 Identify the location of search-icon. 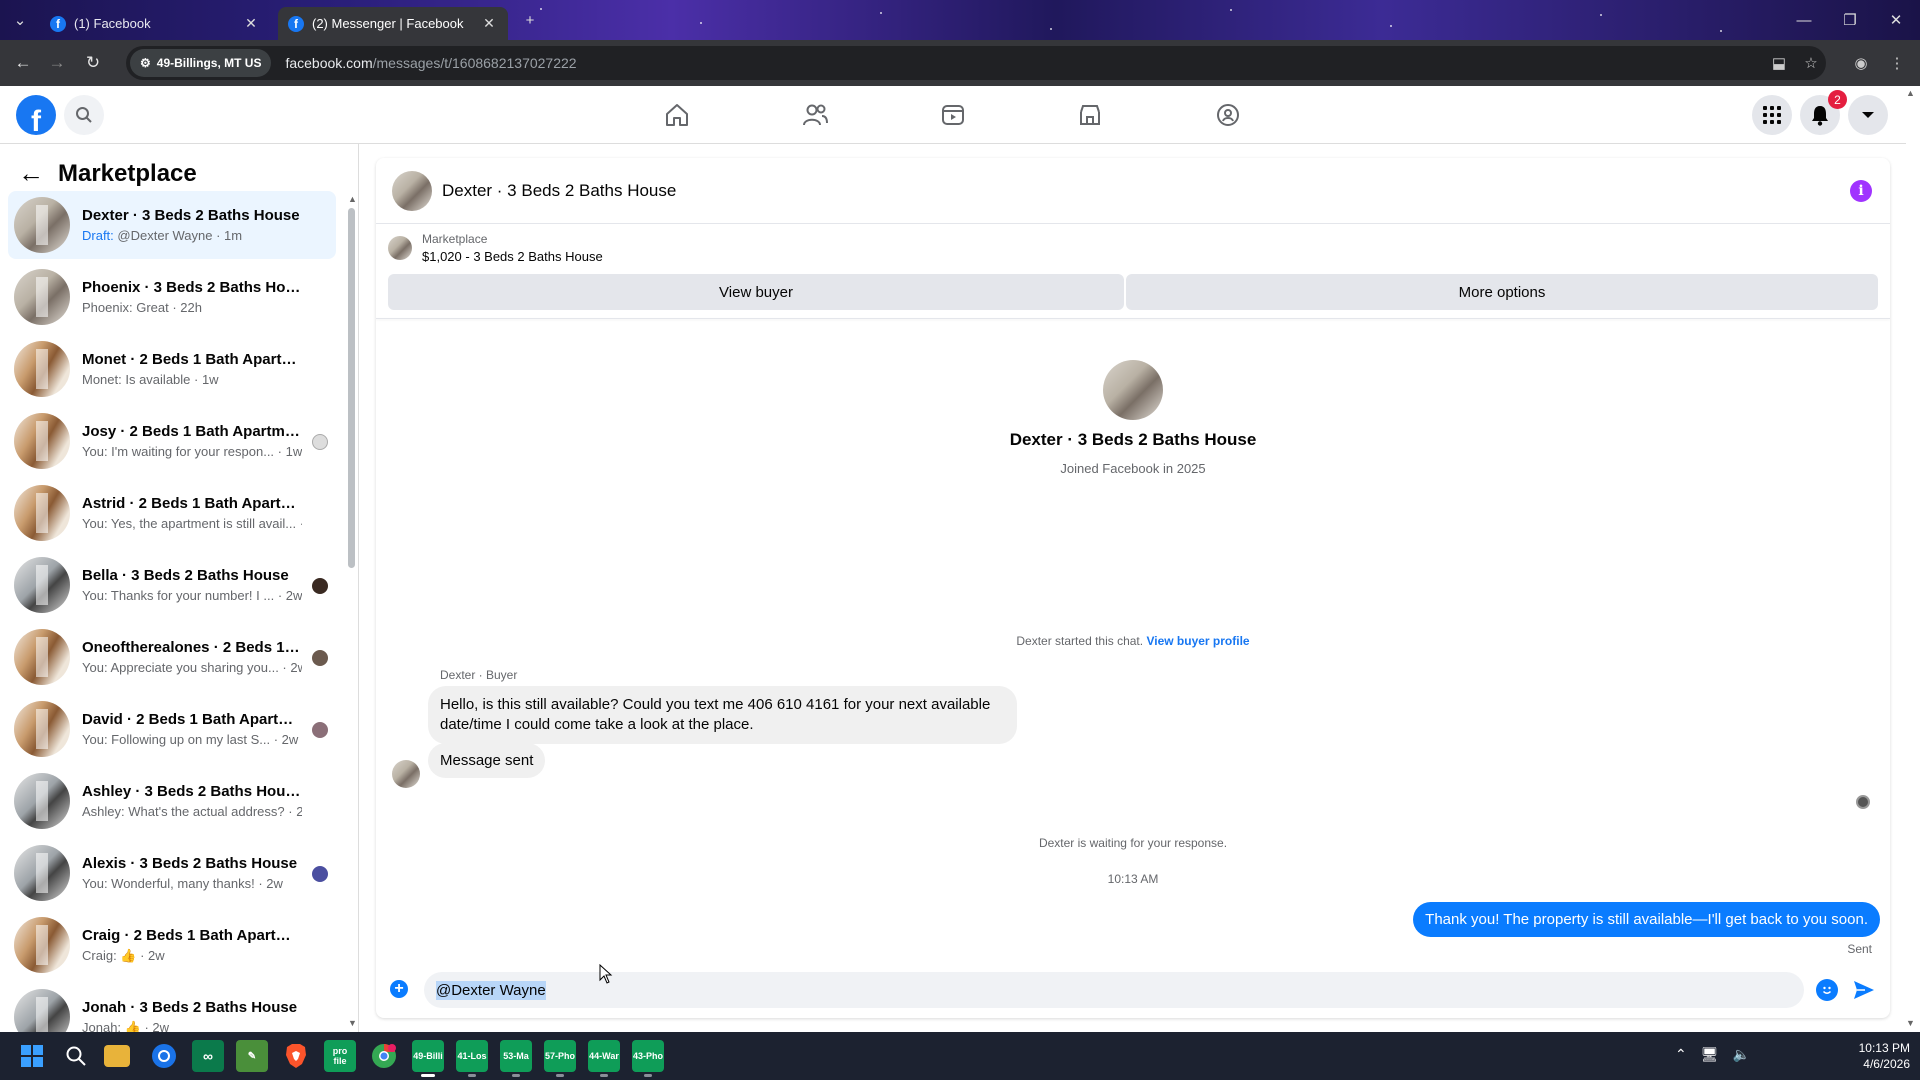
(76, 1056).